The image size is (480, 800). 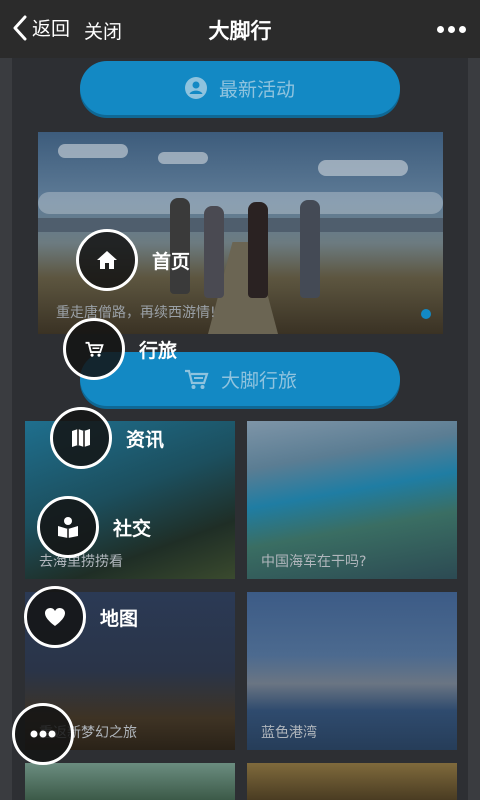 What do you see at coordinates (352, 671) in the screenshot?
I see `tile-bay: 蓝色港湾` at bounding box center [352, 671].